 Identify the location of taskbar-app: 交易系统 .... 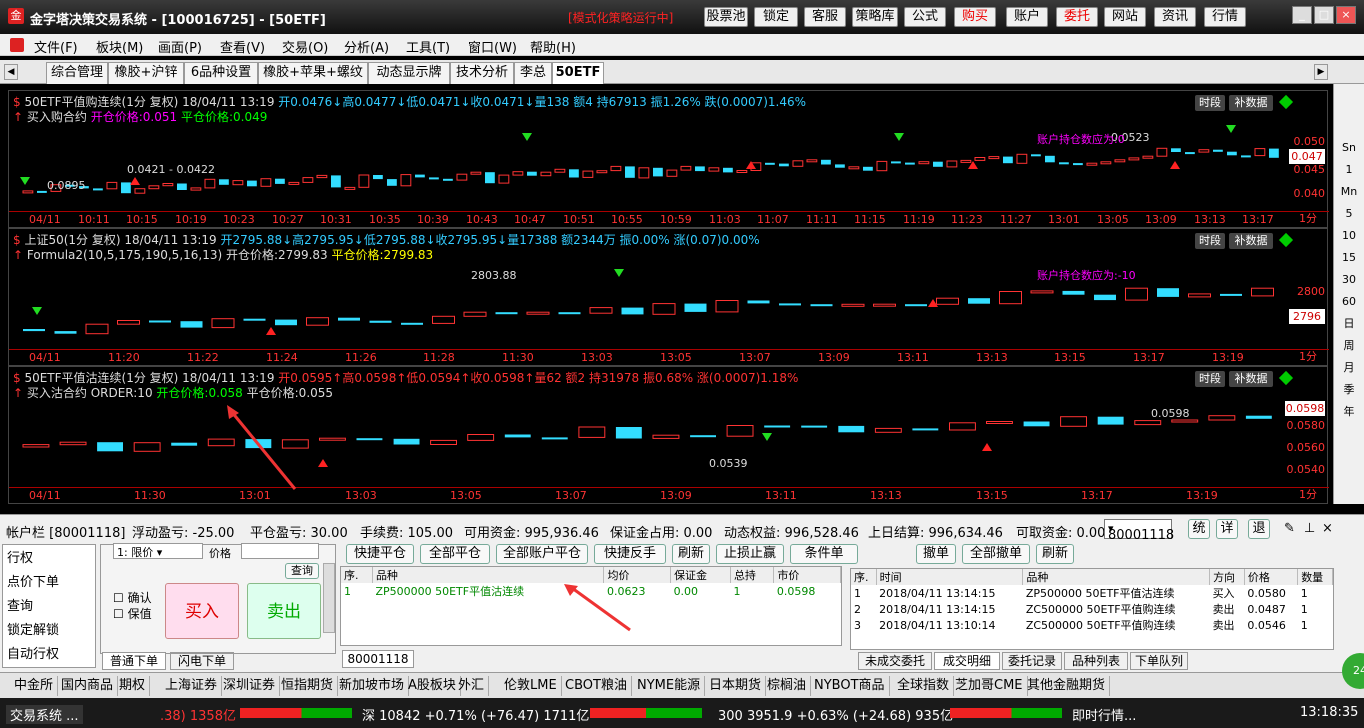
(44, 714).